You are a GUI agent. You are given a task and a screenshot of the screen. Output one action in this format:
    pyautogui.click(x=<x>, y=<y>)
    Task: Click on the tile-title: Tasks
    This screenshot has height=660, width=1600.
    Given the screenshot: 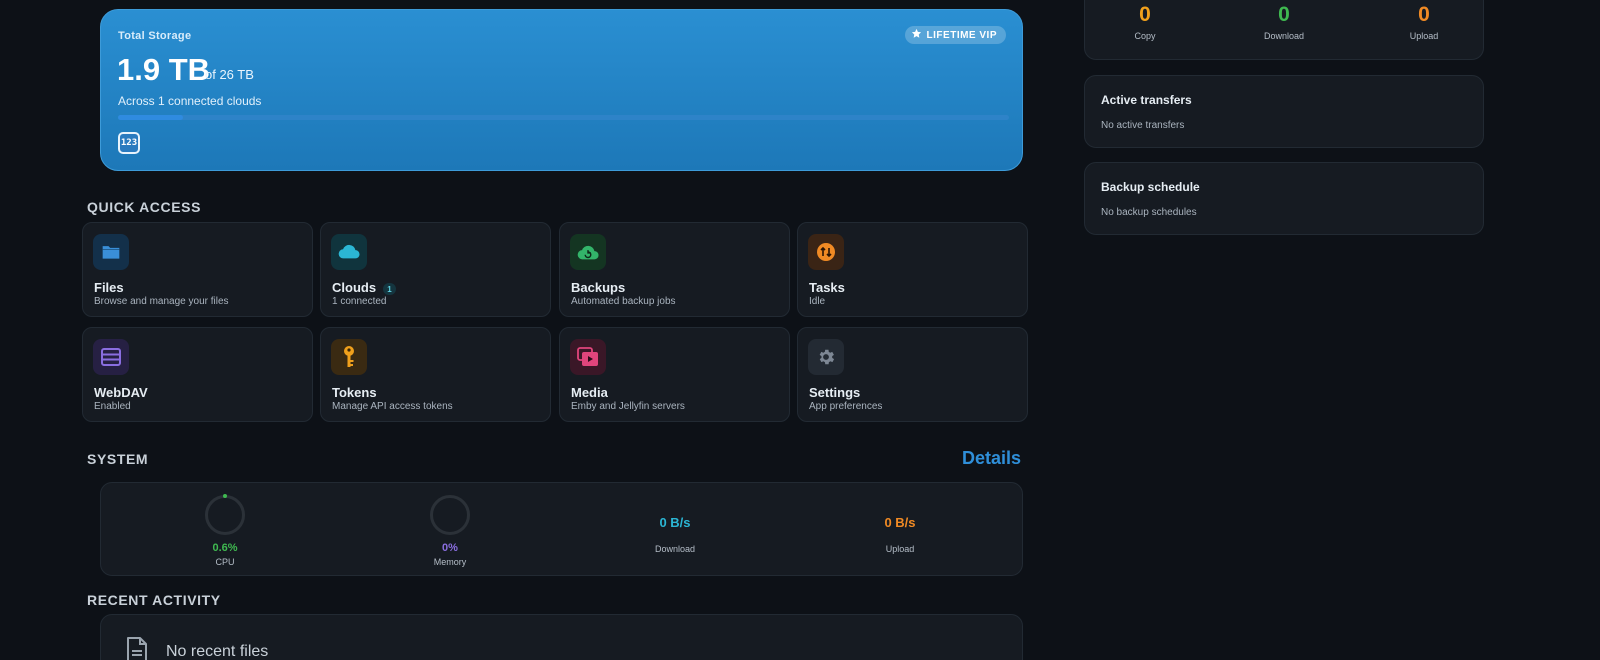 What is the action you would take?
    pyautogui.click(x=827, y=287)
    